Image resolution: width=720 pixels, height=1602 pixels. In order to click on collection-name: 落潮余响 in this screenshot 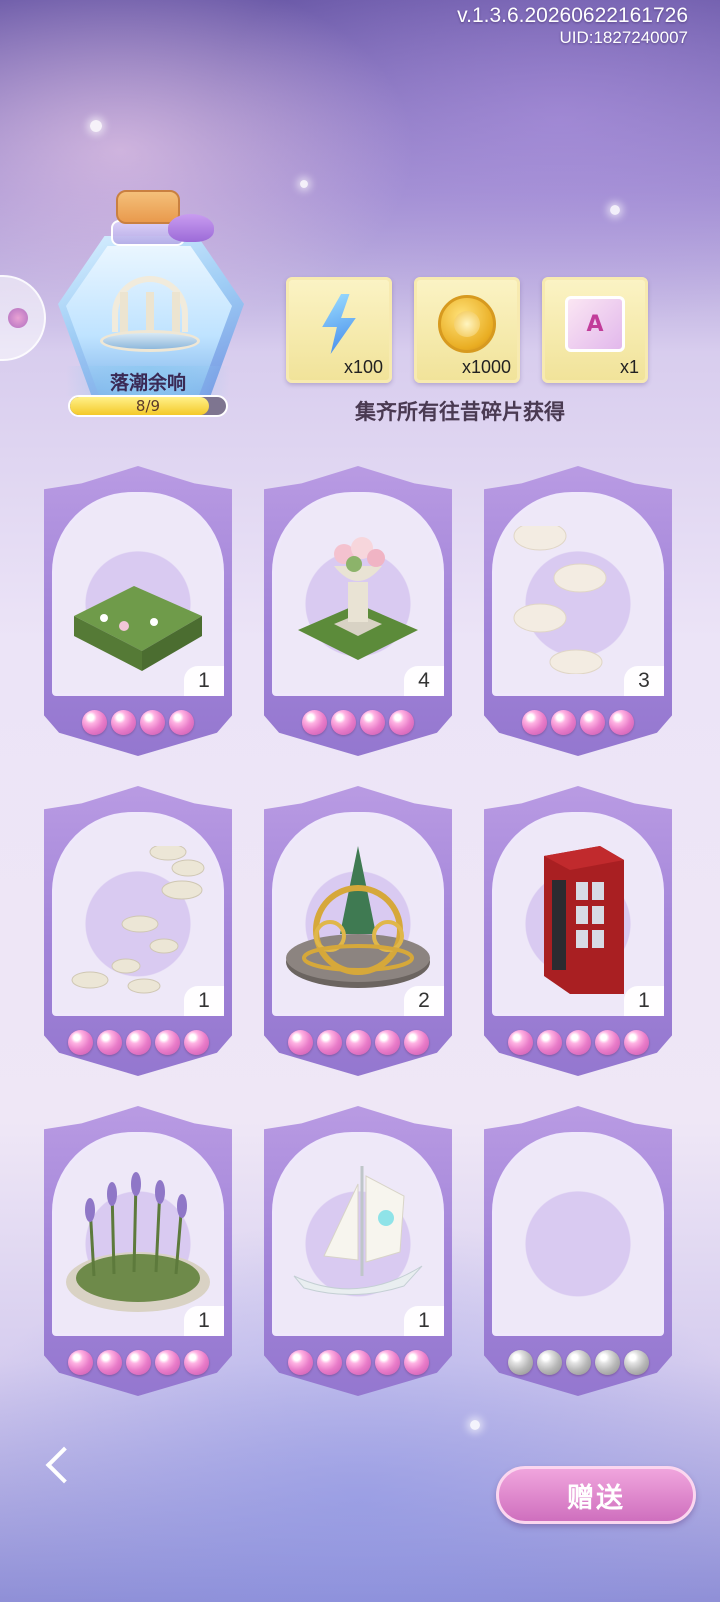, I will do `click(148, 381)`.